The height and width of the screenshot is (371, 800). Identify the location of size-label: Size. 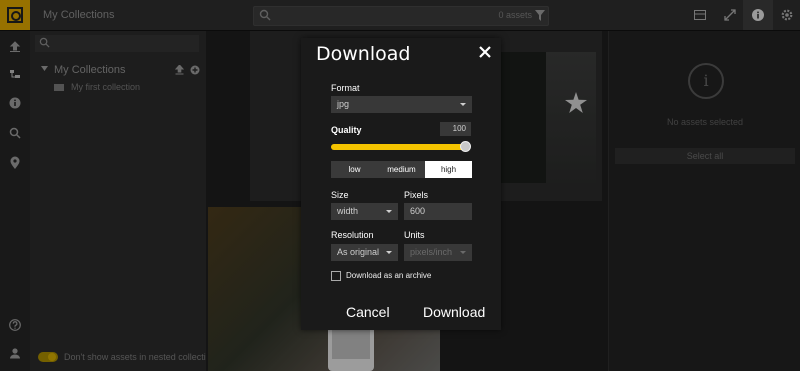
(340, 195).